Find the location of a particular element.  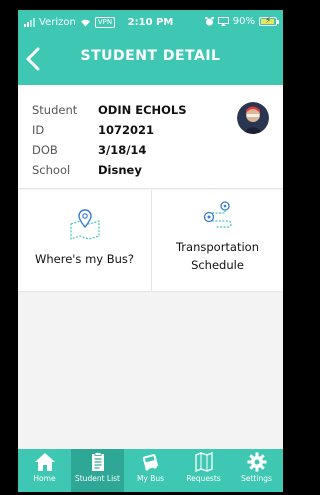

top-bar: Verizon VPN 2:10 PM 90% ⚡ STUDENT DETAIL is located at coordinates (150, 47).